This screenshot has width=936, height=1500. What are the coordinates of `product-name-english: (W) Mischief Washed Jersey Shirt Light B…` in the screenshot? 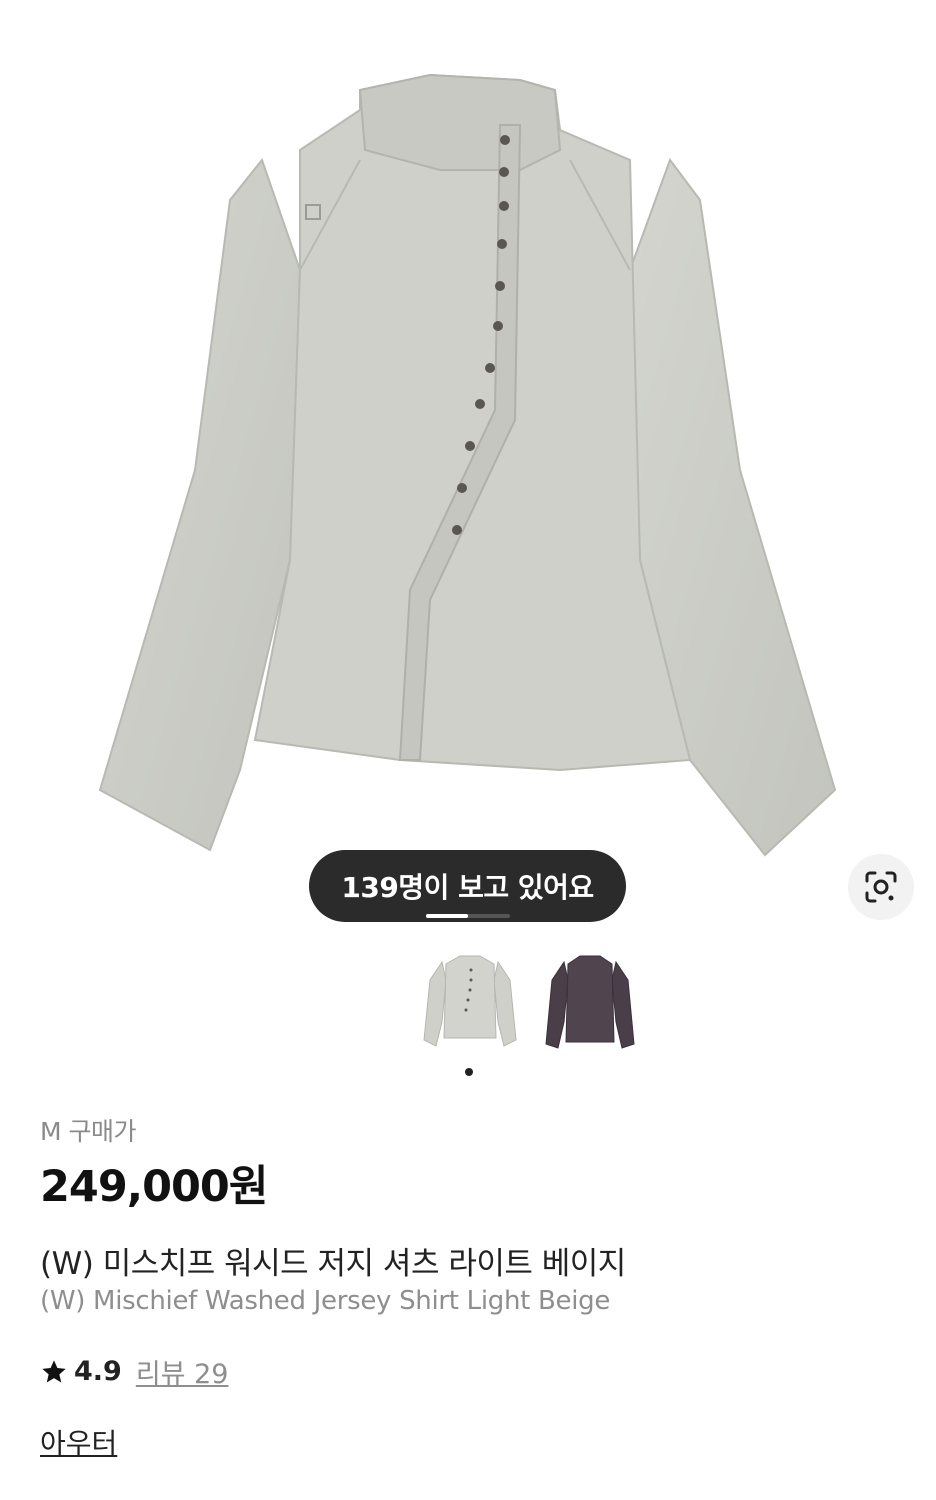 It's located at (325, 1301).